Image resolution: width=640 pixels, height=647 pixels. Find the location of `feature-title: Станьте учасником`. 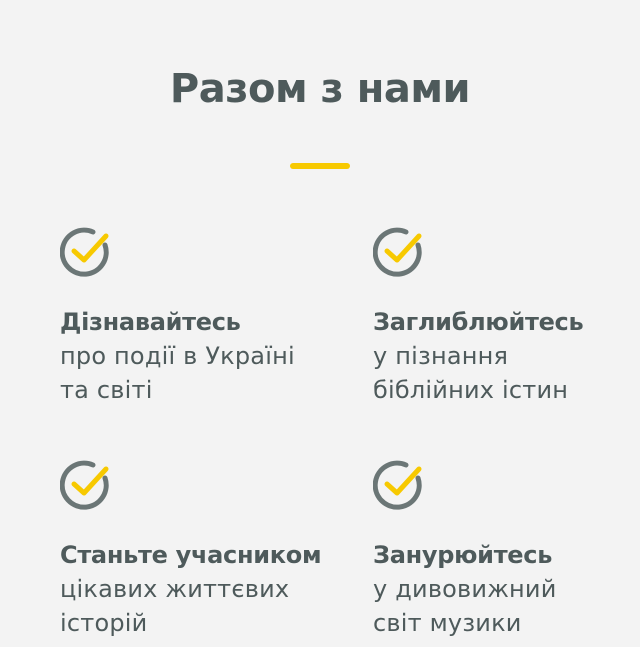

feature-title: Станьте учасником is located at coordinates (191, 555).